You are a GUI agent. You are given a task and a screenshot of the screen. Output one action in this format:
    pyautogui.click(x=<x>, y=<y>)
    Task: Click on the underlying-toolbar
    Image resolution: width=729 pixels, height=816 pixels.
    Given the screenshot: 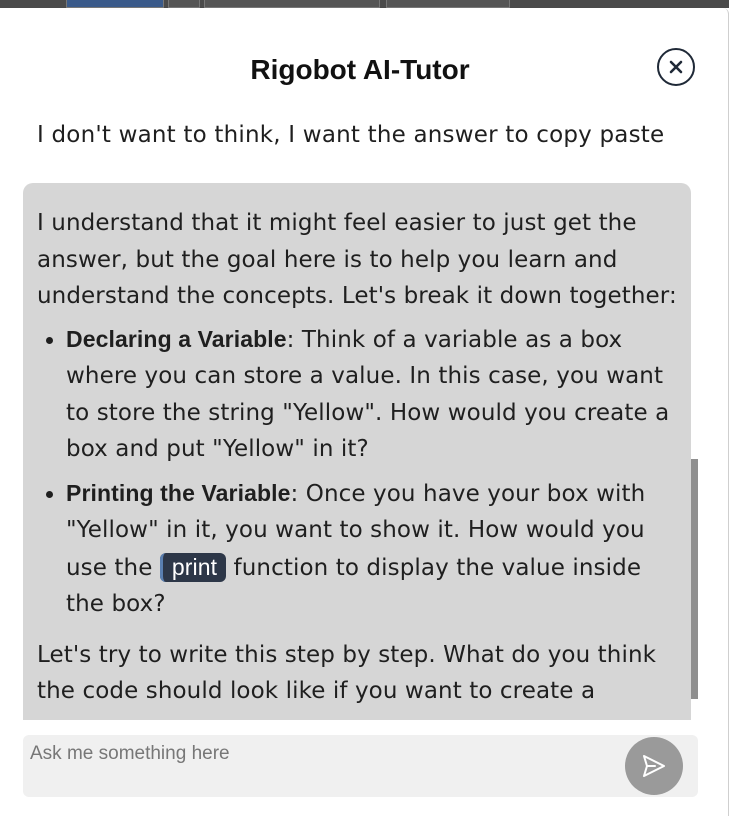 What is the action you would take?
    pyautogui.click(x=364, y=4)
    